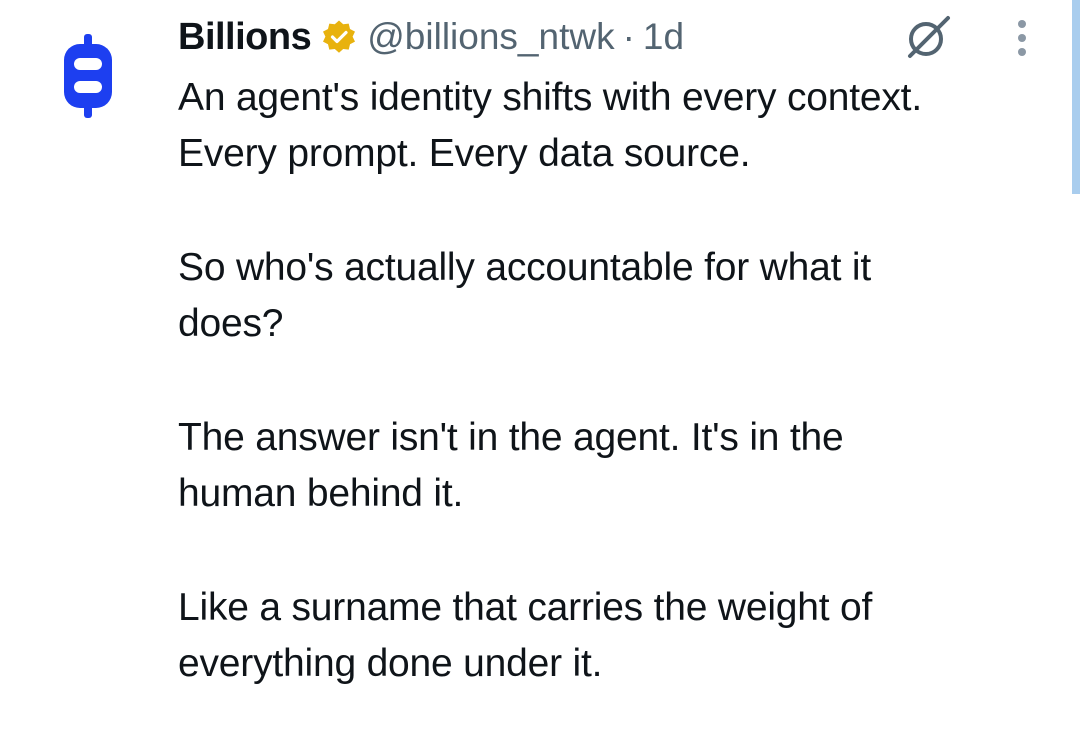 The height and width of the screenshot is (750, 1080). I want to click on display-name: Billions, so click(245, 37).